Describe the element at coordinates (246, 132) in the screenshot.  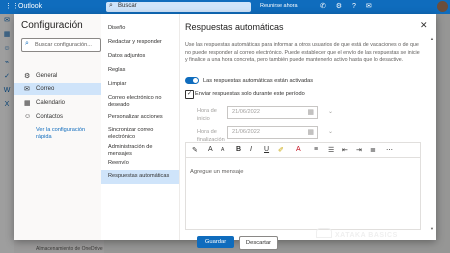
I see `end-date-value: 21/06/2022` at that location.